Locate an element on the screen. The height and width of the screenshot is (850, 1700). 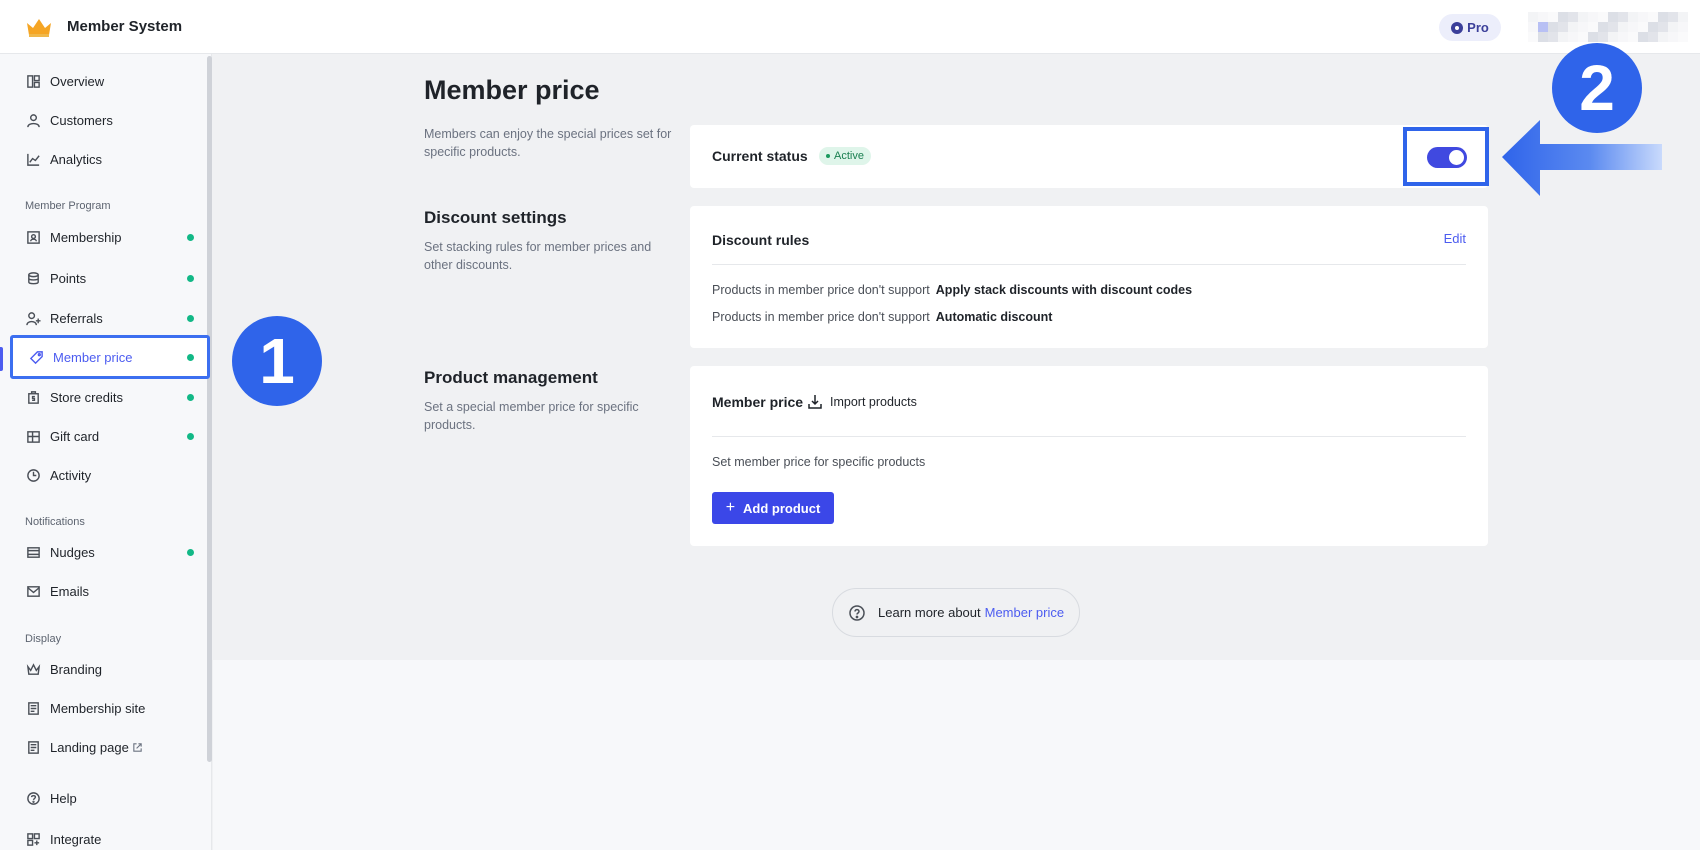
sidebar-item-branding: Branding is located at coordinates (110, 669).